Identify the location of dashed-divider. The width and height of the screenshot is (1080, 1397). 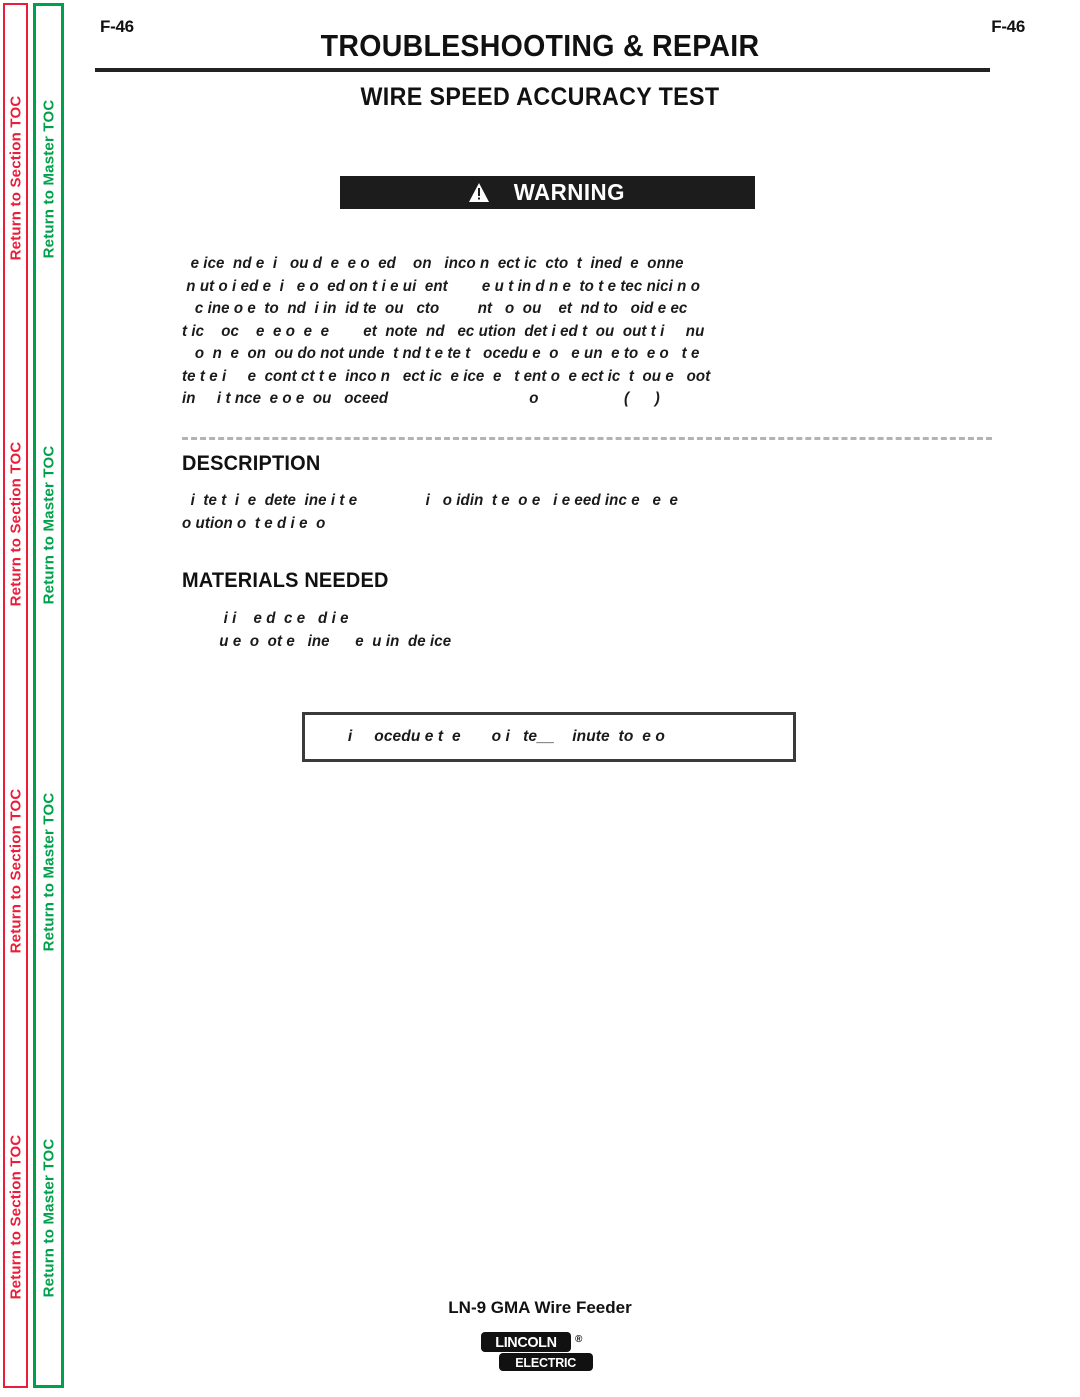
(587, 438).